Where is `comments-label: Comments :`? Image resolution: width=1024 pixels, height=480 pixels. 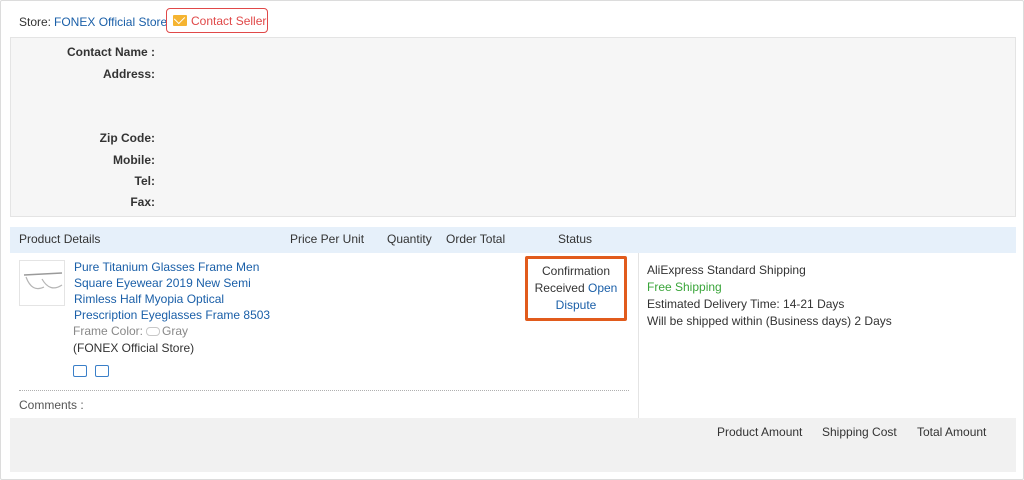
comments-label: Comments : is located at coordinates (51, 405).